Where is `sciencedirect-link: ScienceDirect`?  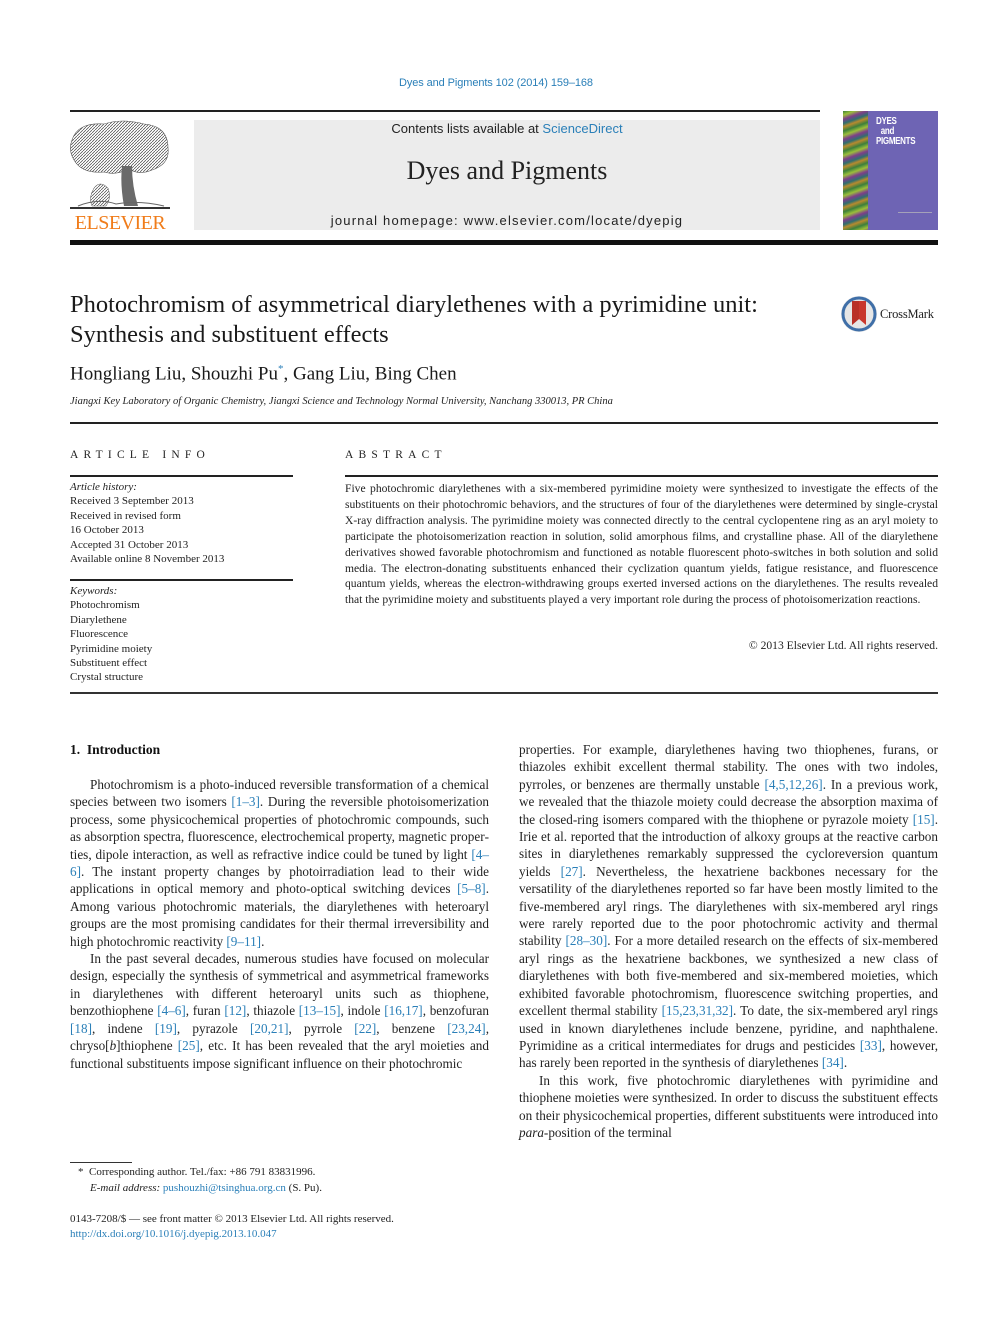 sciencedirect-link: ScienceDirect is located at coordinates (582, 128).